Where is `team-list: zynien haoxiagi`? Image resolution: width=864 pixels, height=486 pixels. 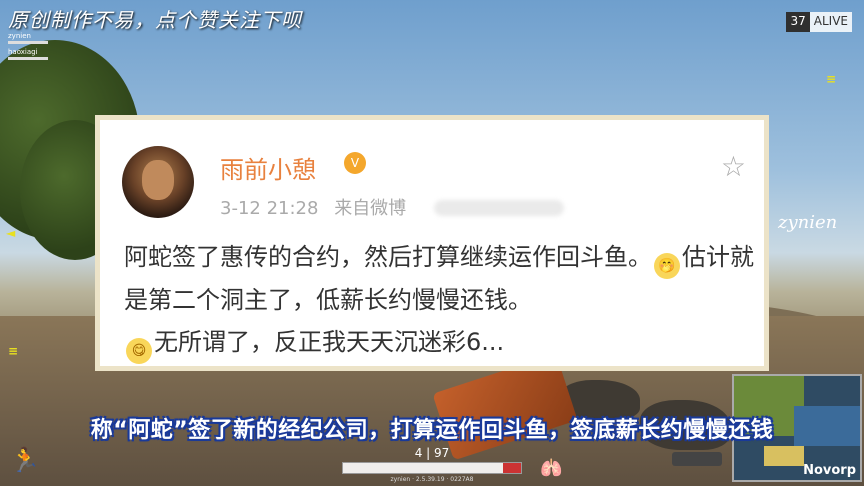
team-list: zynien haoxiagi is located at coordinates (28, 48).